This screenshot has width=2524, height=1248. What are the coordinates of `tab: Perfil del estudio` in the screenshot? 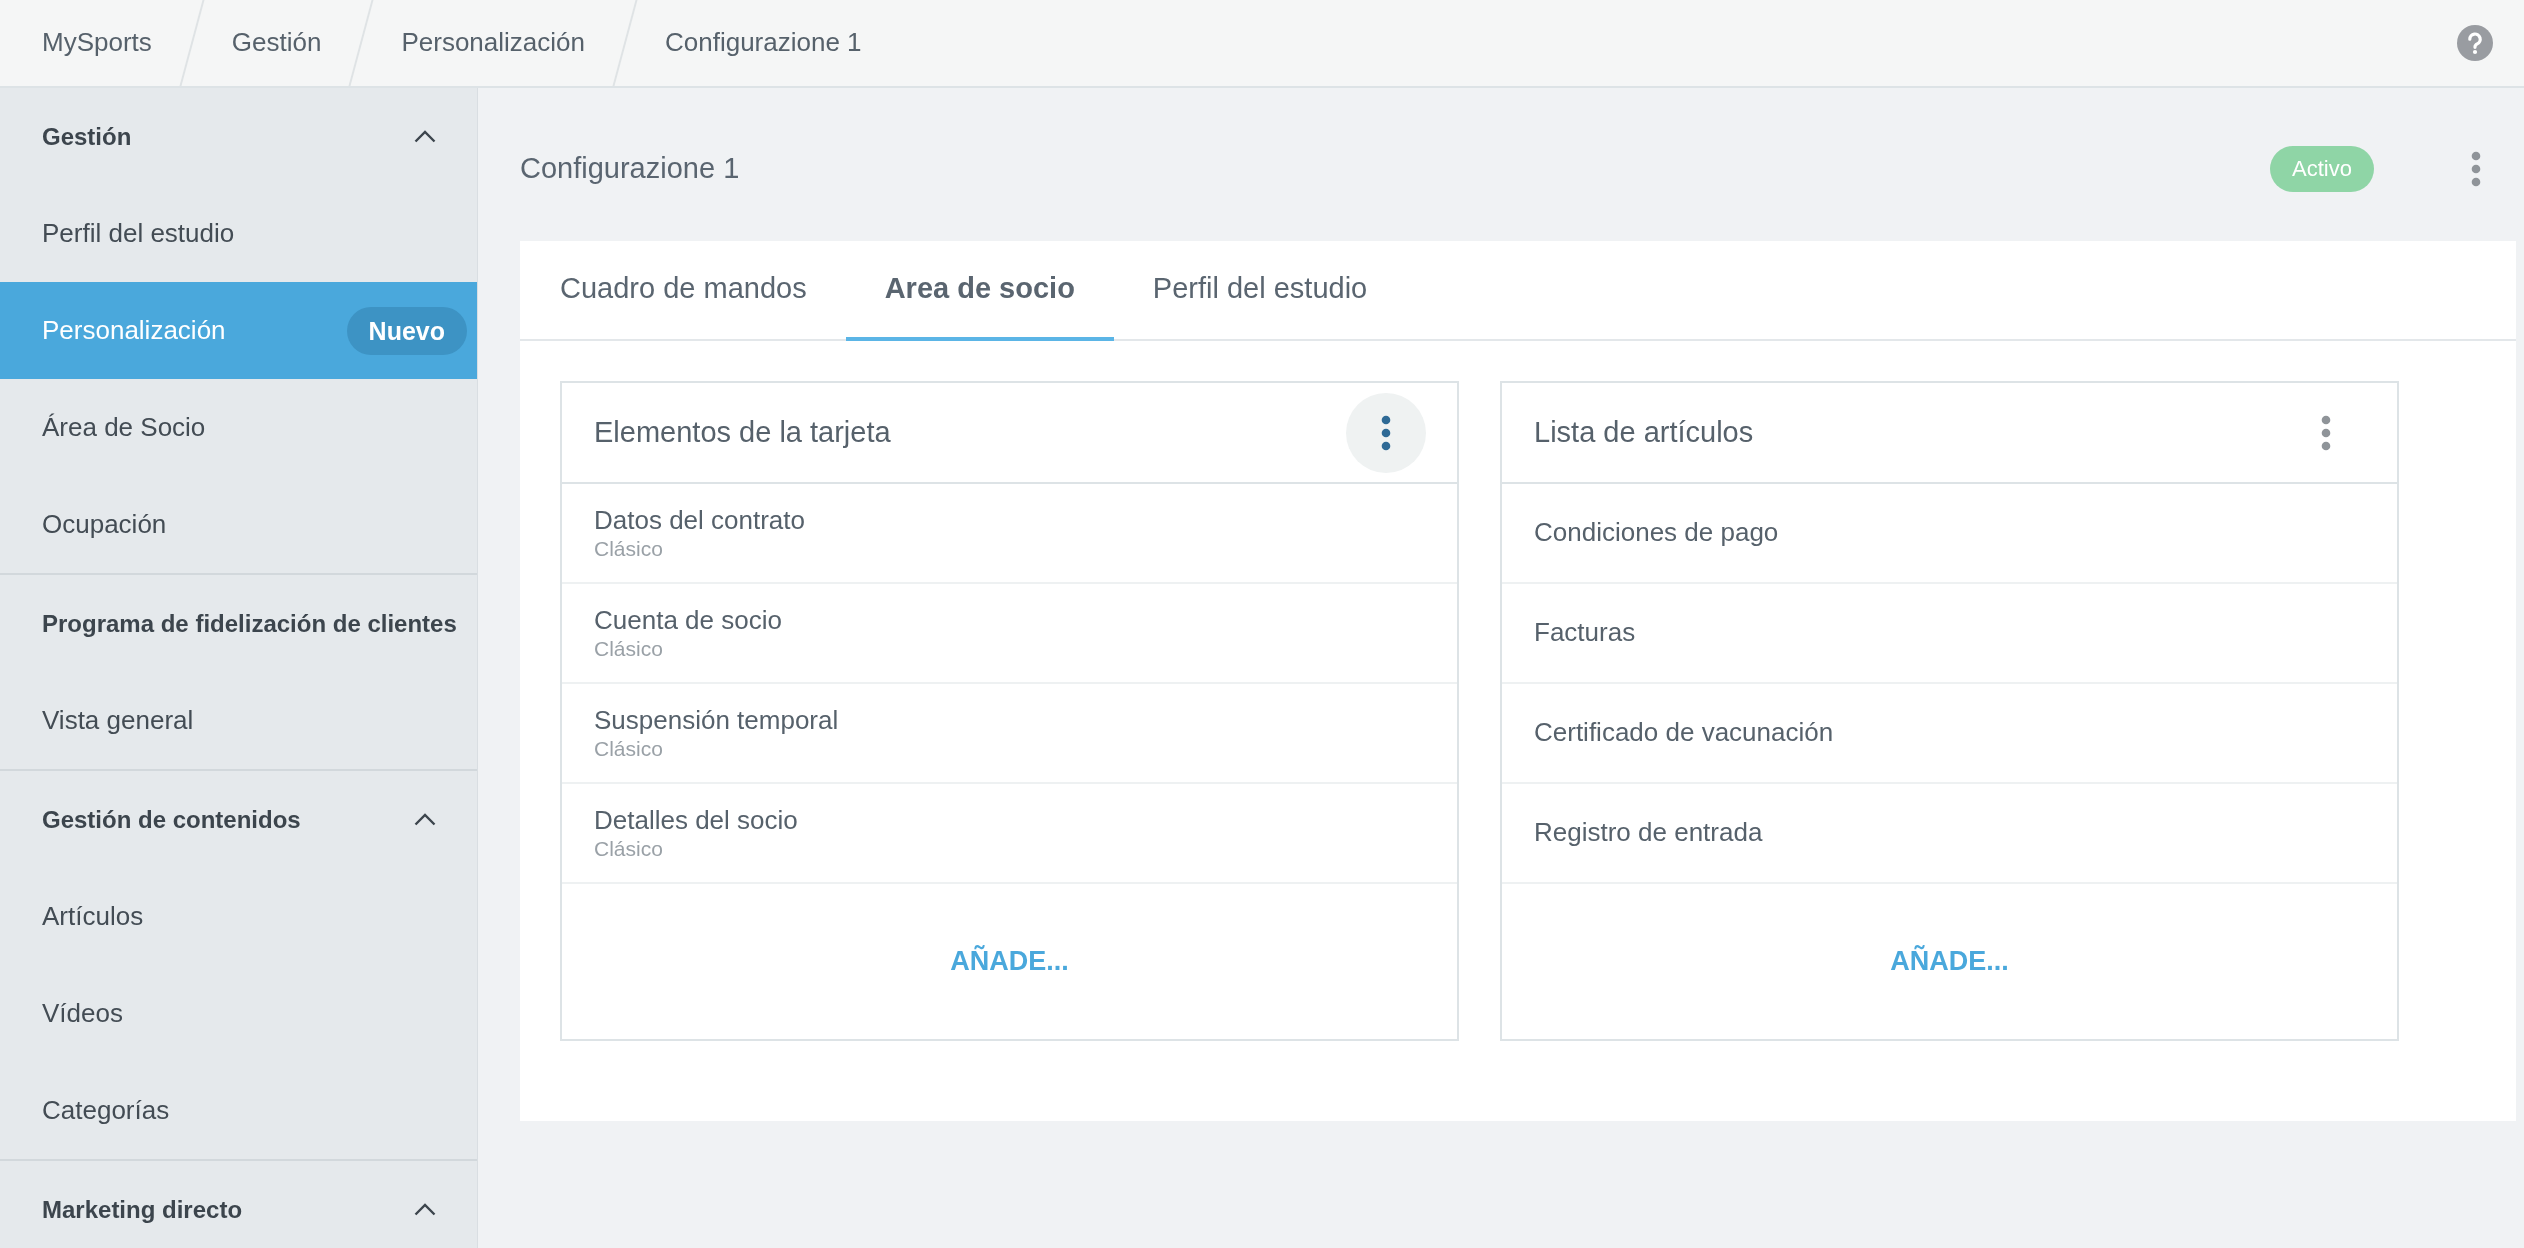 It's located at (1260, 291).